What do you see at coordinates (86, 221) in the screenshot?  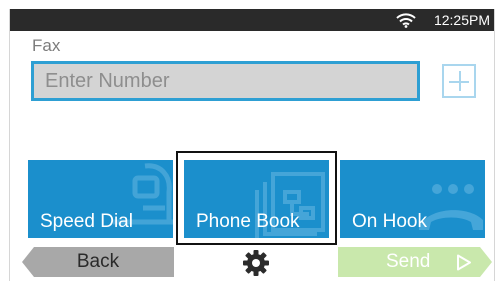 I see `speed-dial-label: Speed Dial` at bounding box center [86, 221].